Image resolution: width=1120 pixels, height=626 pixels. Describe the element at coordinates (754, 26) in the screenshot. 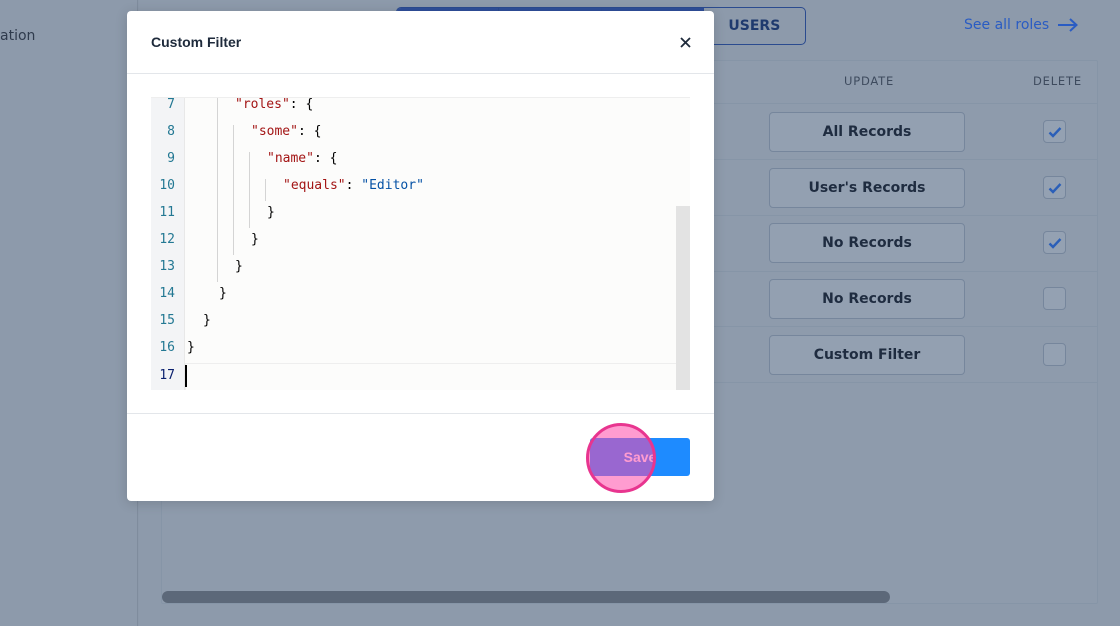

I see `tab-users: USERS` at that location.